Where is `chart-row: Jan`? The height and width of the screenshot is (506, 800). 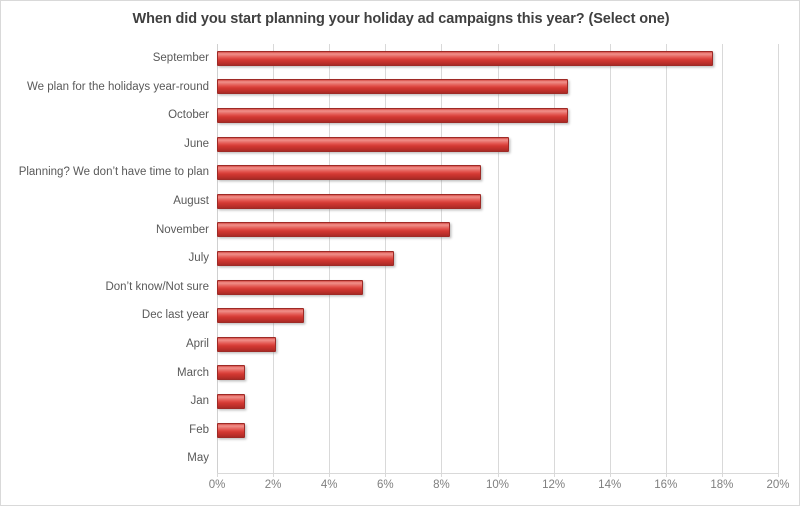 chart-row: Jan is located at coordinates (484, 401).